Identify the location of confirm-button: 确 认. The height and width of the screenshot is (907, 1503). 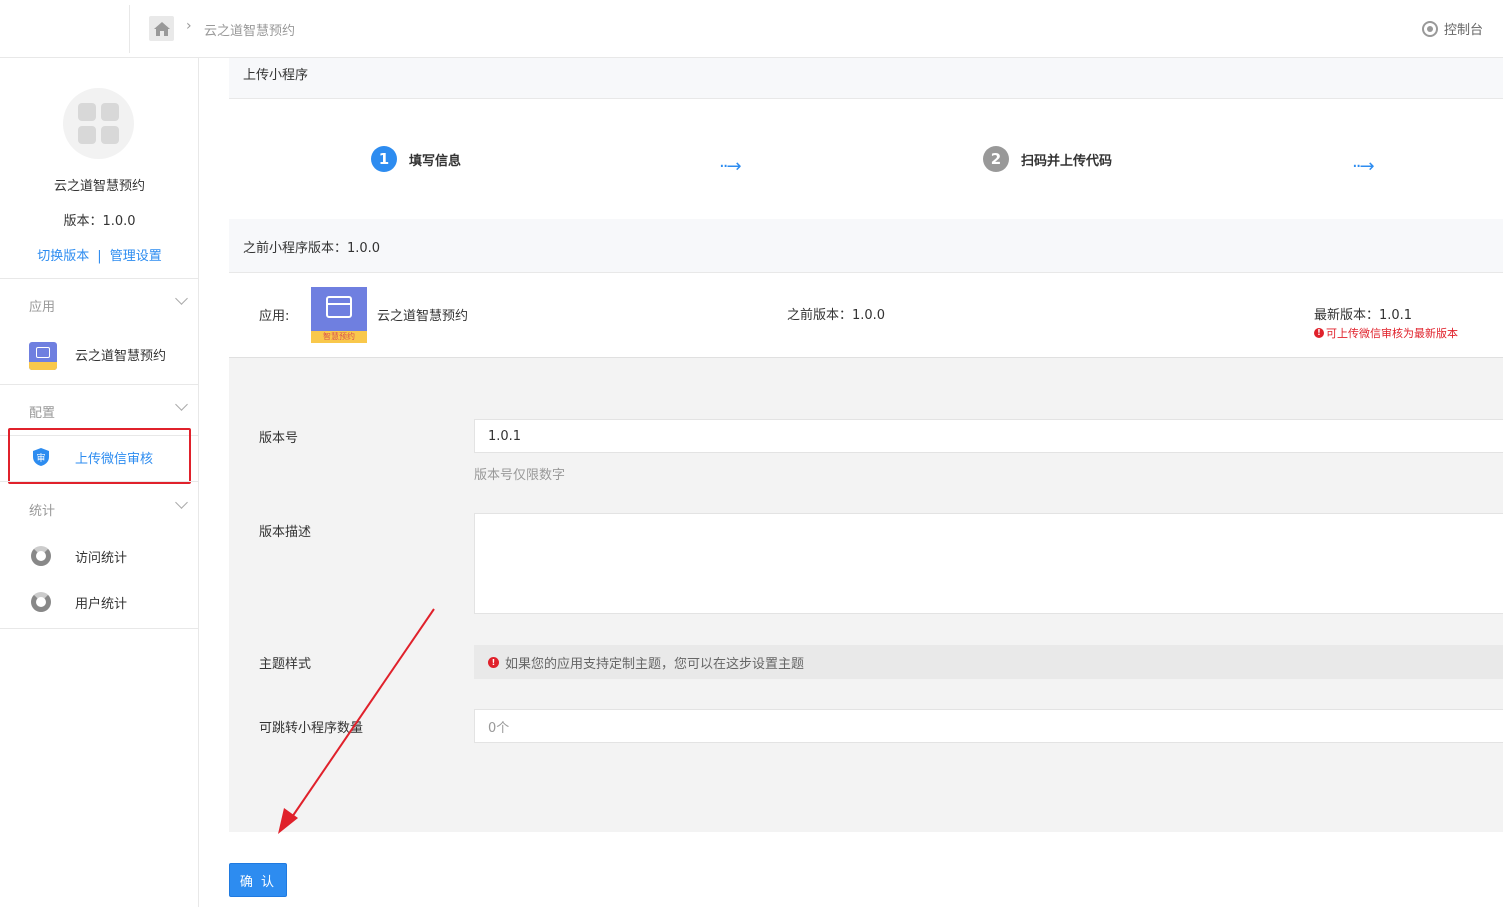
(258, 880).